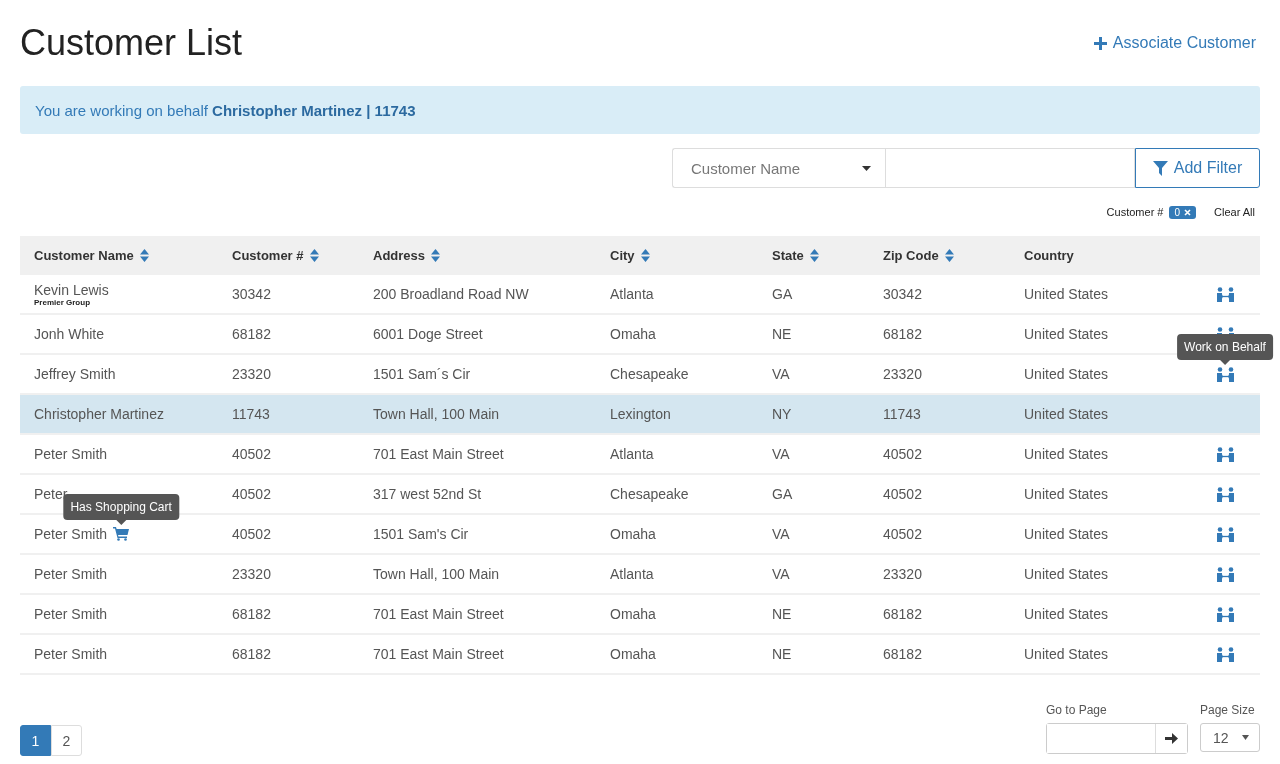 This screenshot has height=764, width=1280. What do you see at coordinates (640, 110) in the screenshot?
I see `working-on-behalf-notice: You are working on behalf Christopher Martinez | 11743` at bounding box center [640, 110].